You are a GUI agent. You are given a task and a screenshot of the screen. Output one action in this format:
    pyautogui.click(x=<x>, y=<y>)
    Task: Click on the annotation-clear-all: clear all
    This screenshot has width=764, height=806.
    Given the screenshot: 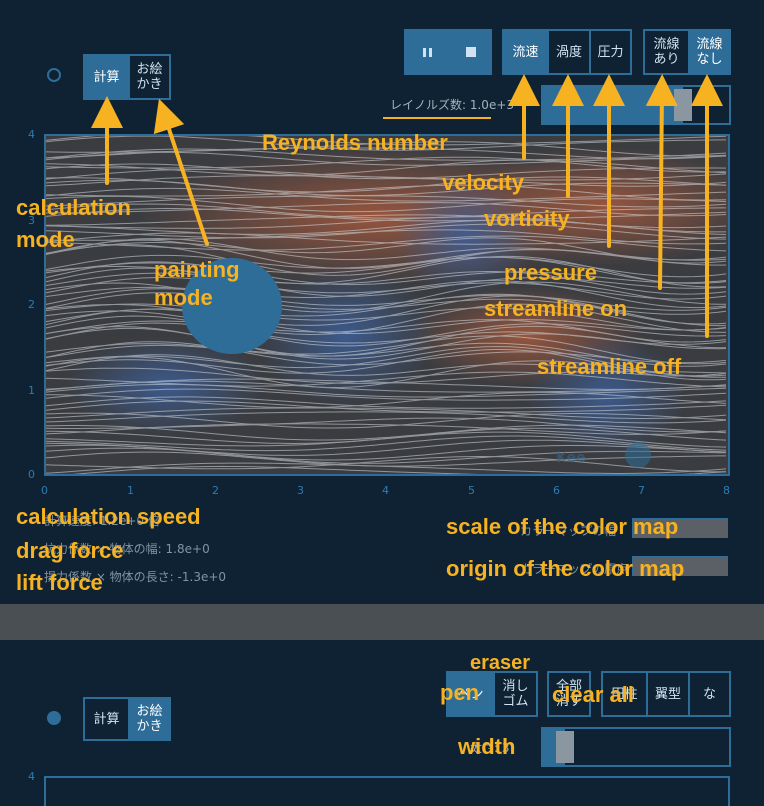 What is the action you would take?
    pyautogui.click(x=593, y=694)
    